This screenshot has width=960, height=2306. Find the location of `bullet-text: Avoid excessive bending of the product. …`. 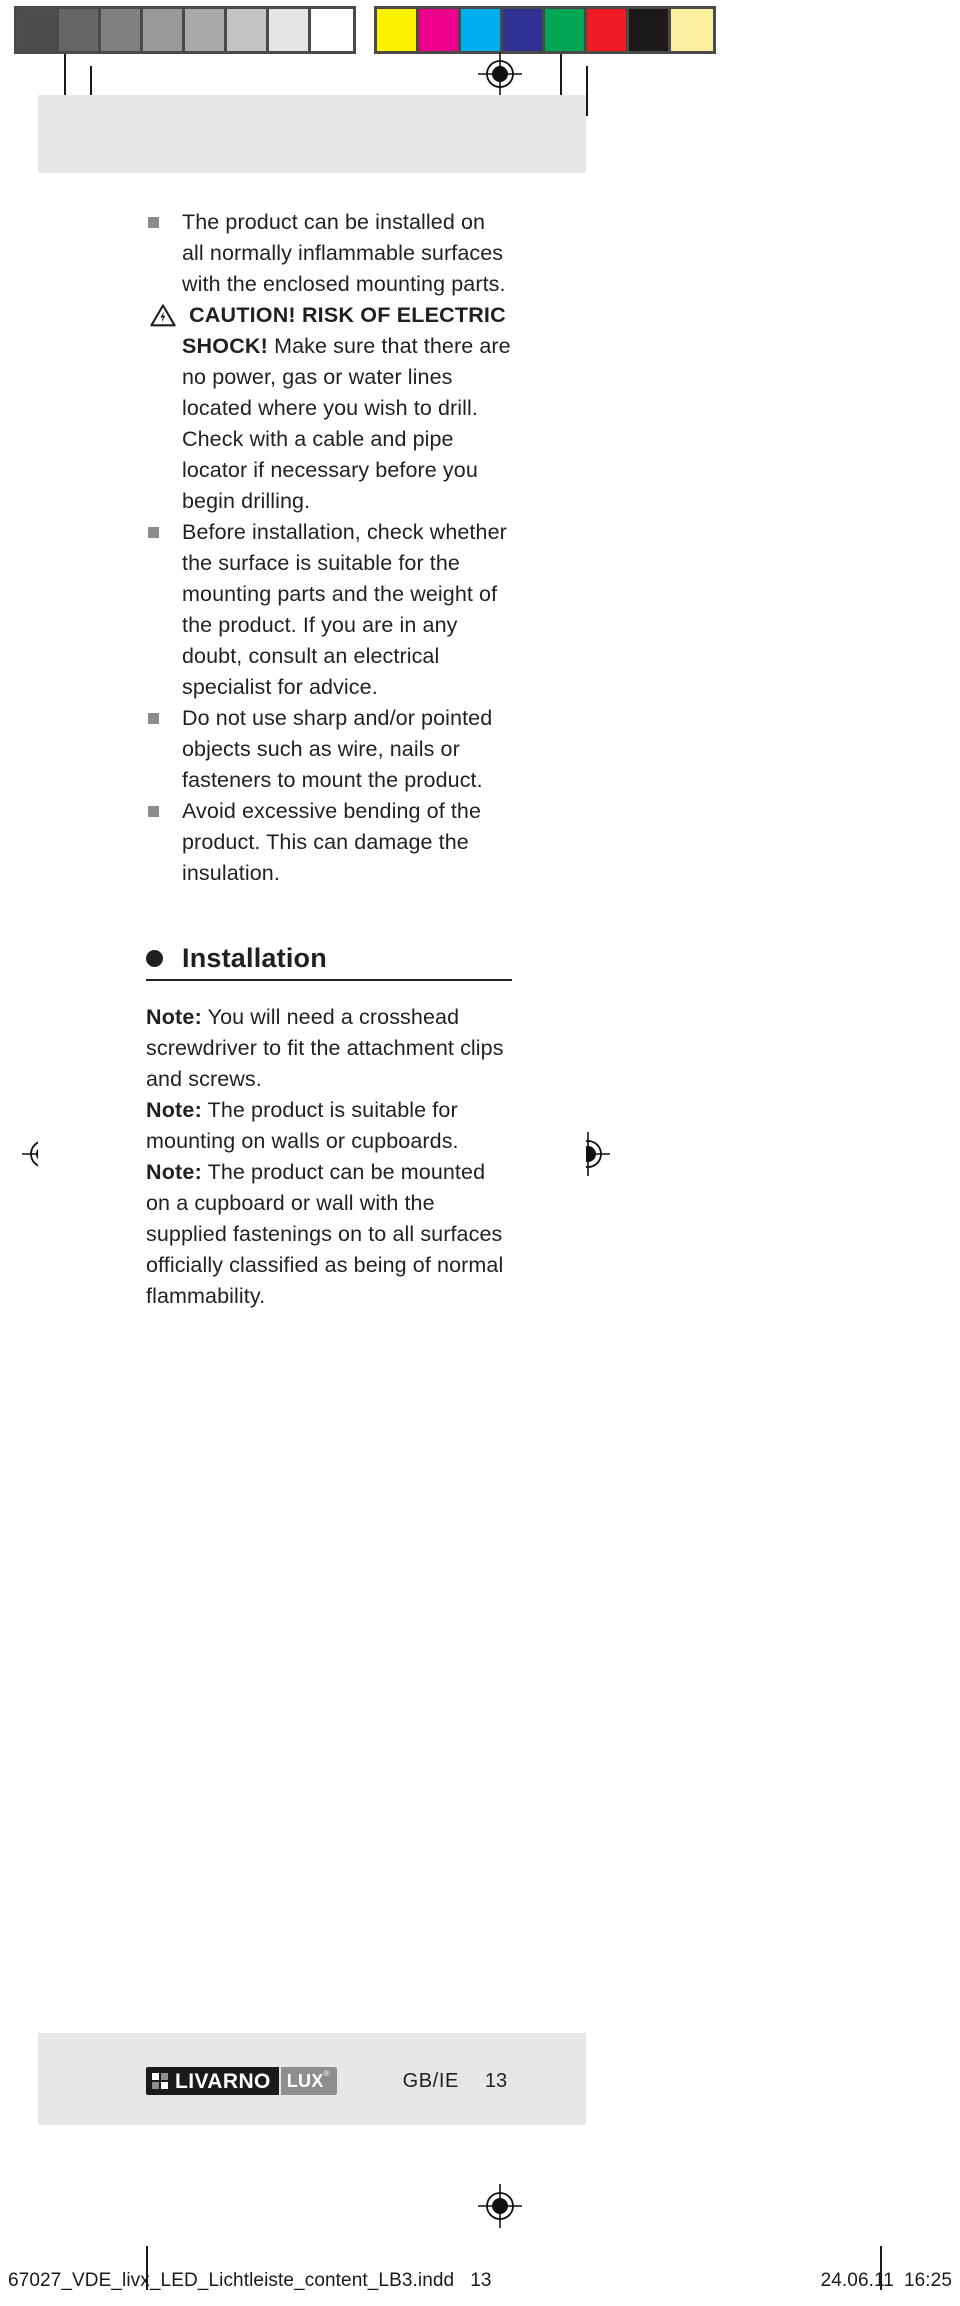

bullet-text: Avoid excessive bending of the product. … is located at coordinates (332, 842).